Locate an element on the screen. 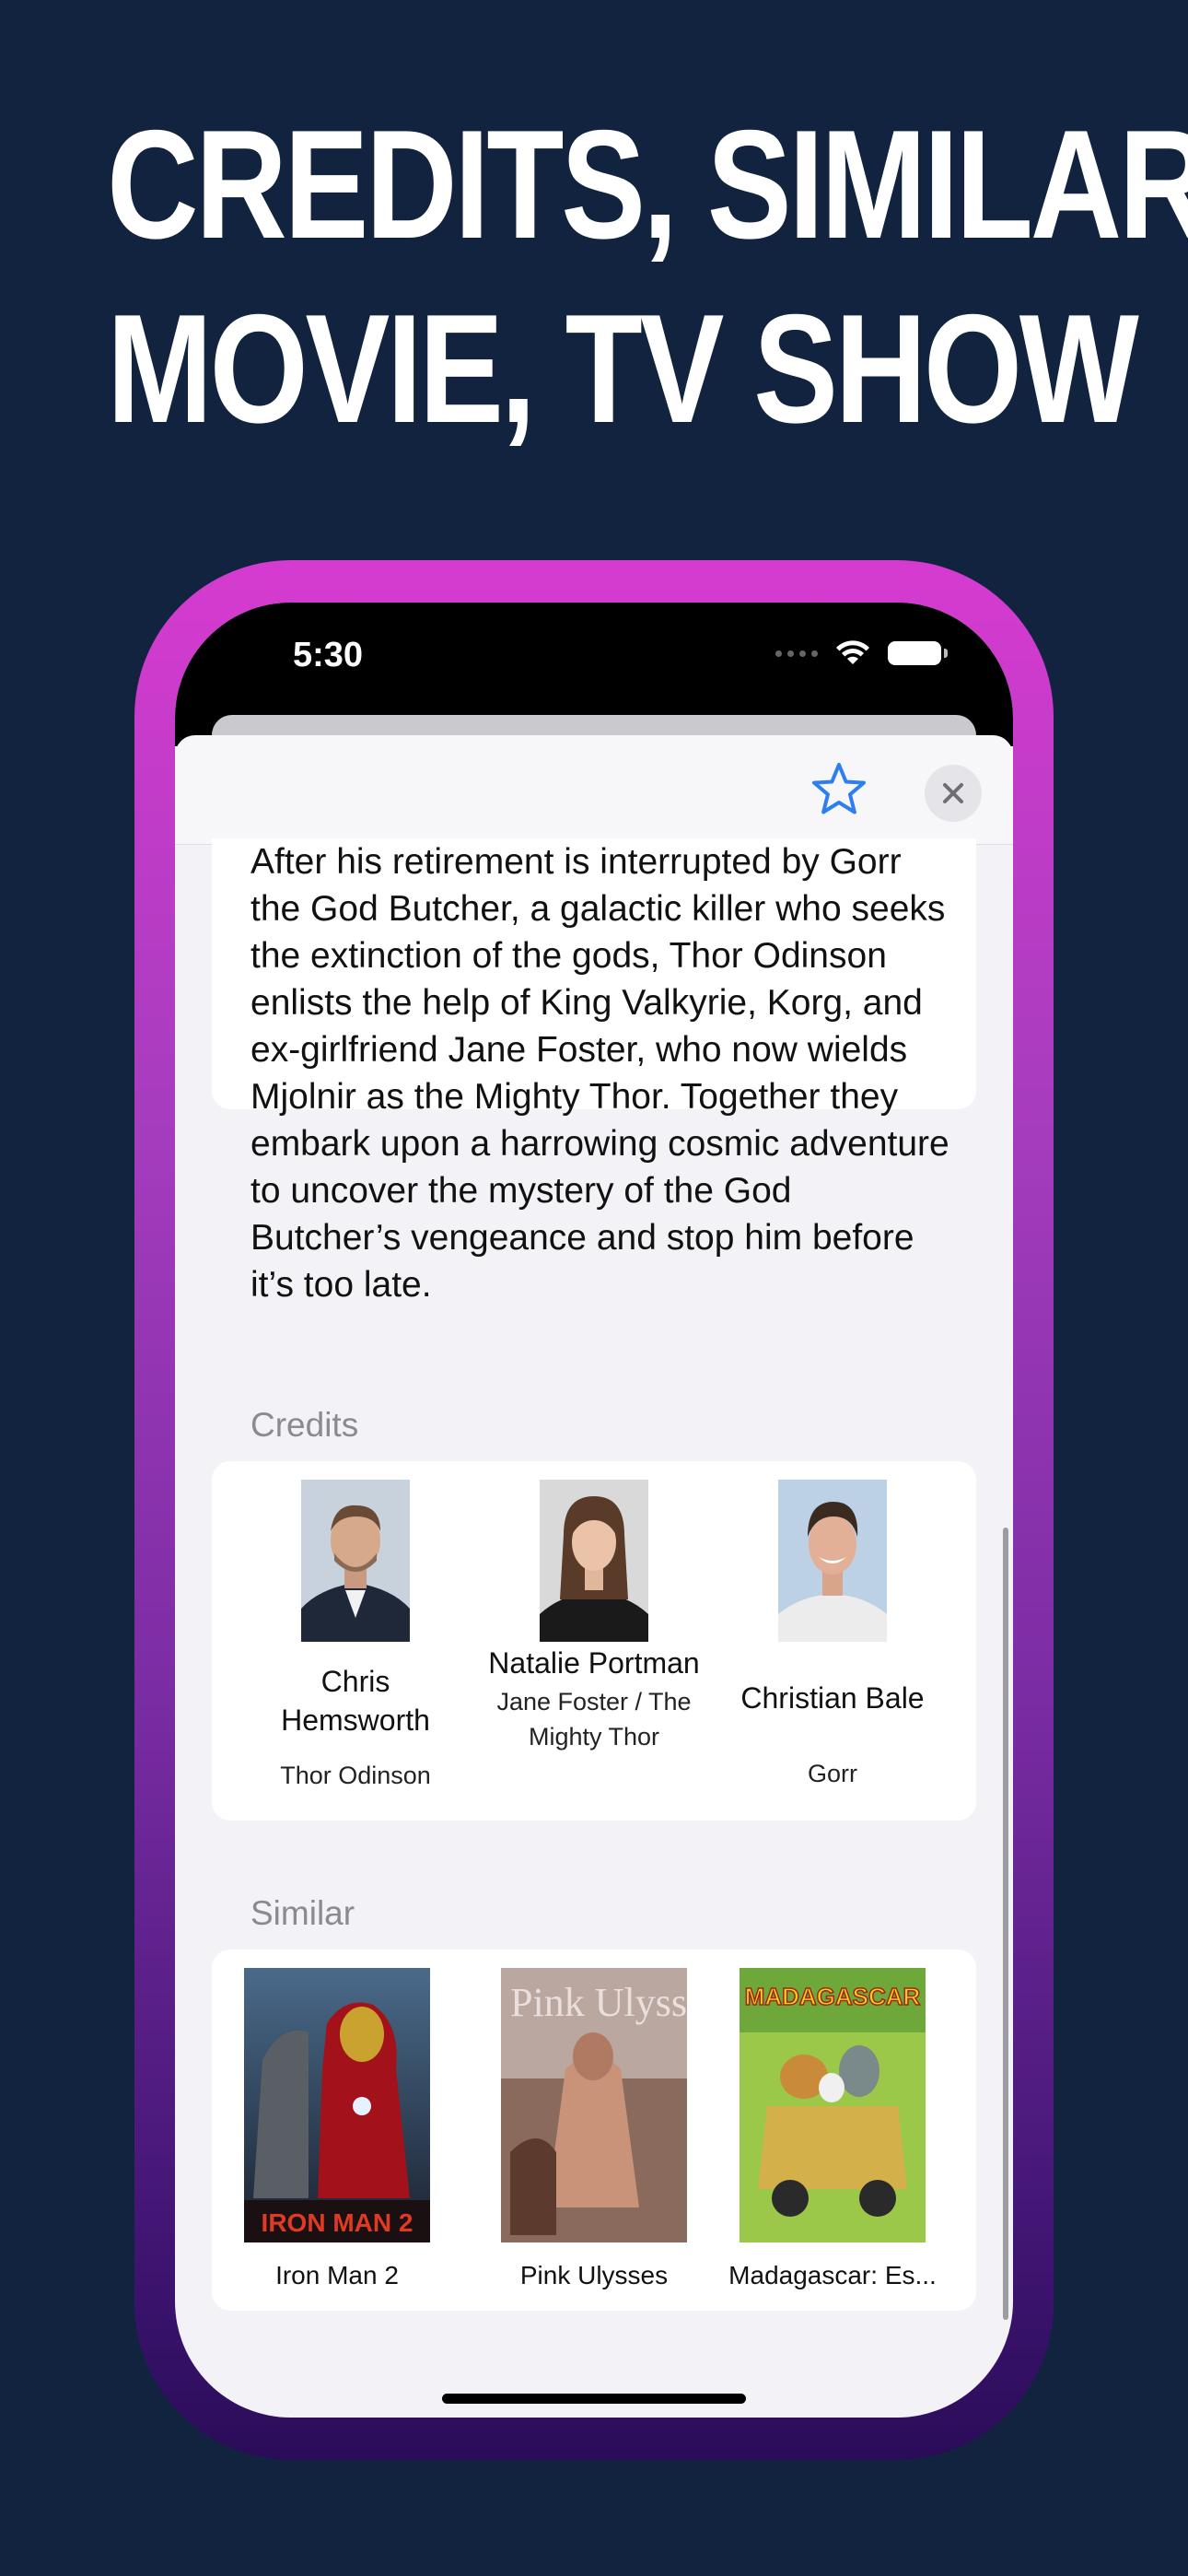 The width and height of the screenshot is (1188, 2576). movie-poster: IRON MAN 2 is located at coordinates (337, 2105).